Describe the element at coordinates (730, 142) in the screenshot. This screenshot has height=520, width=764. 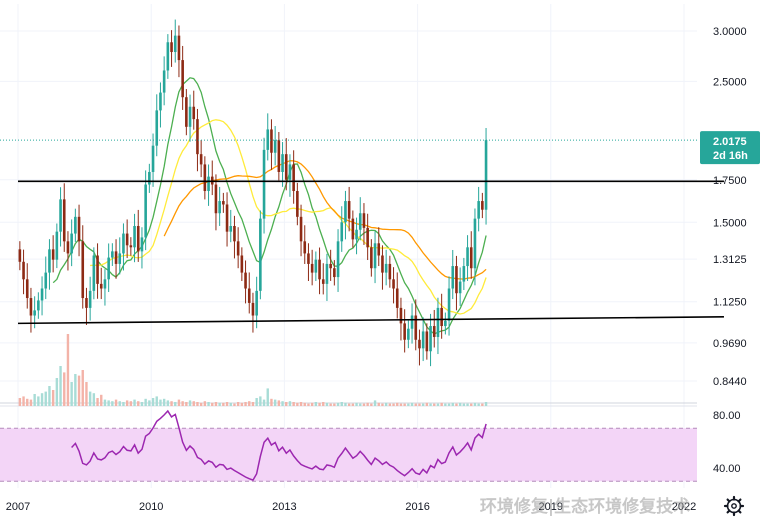
I see `last-price-value: 2.0175` at that location.